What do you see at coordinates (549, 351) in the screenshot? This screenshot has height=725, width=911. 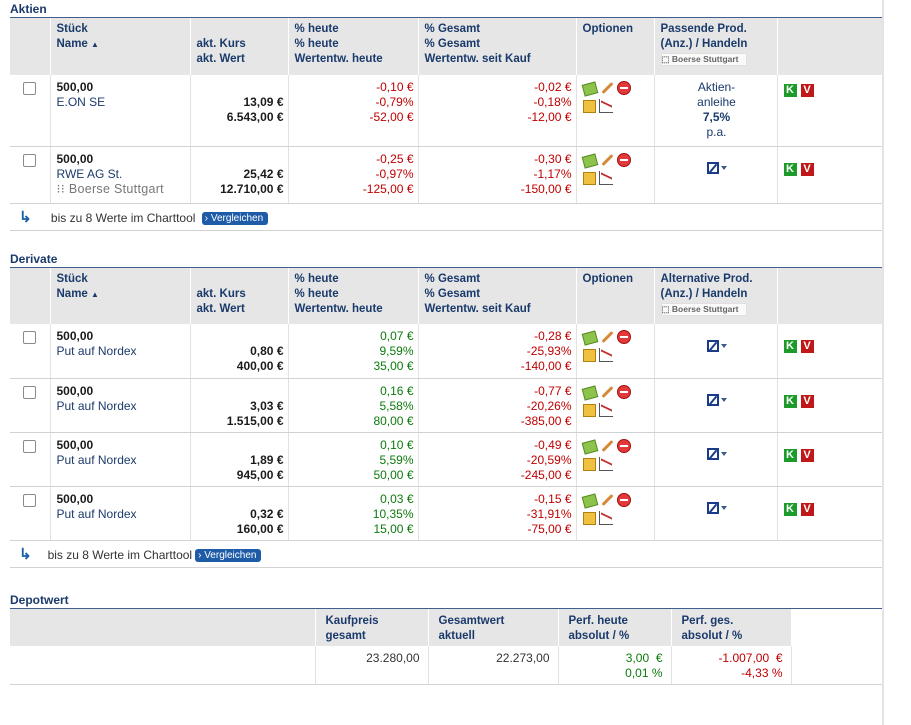 I see `gesamt-pct-value: -25,93%` at bounding box center [549, 351].